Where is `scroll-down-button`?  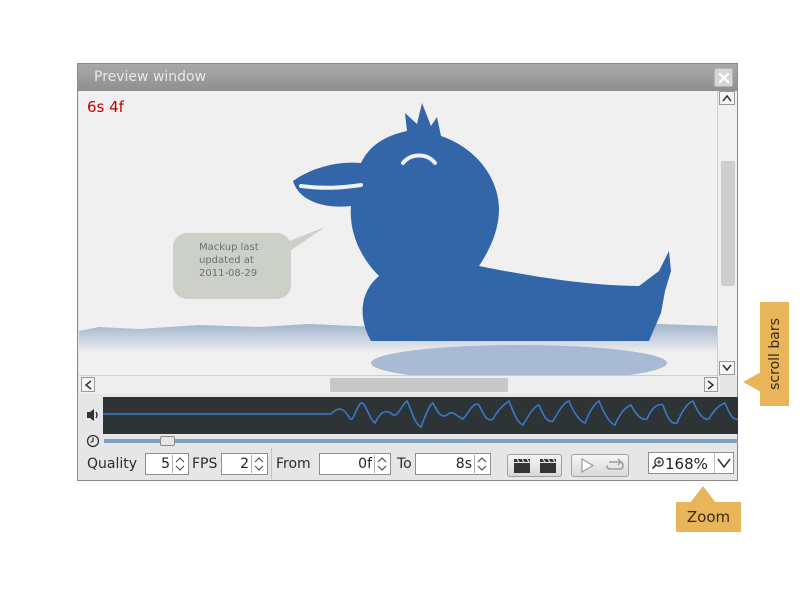
scroll-down-button is located at coordinates (727, 368).